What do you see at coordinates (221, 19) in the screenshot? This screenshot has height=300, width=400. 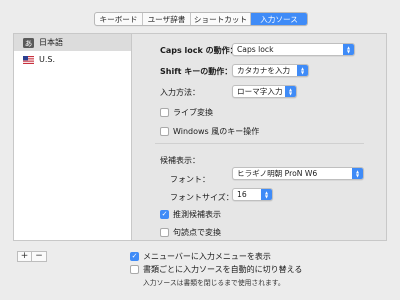 I see `tab-shortcuts: ショートカット` at bounding box center [221, 19].